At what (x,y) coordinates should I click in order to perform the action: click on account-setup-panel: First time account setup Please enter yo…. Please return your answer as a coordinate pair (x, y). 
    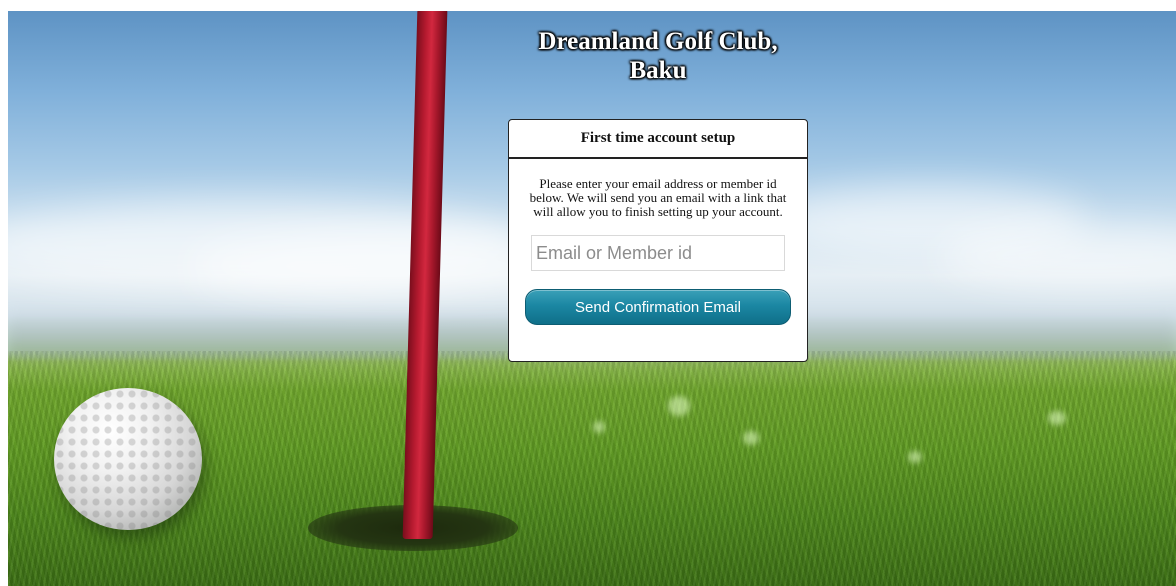
    Looking at the image, I should click on (658, 240).